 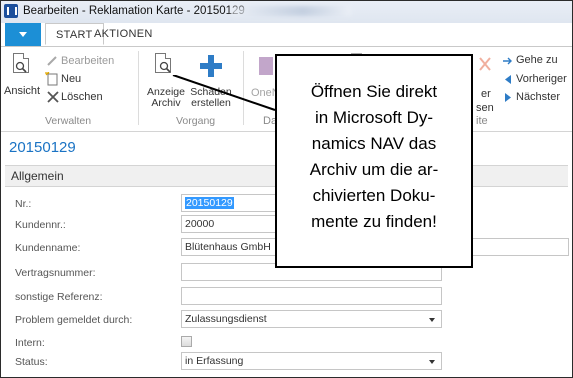 What do you see at coordinates (68, 121) in the screenshot?
I see `group-label-verwalten: Verwalten` at bounding box center [68, 121].